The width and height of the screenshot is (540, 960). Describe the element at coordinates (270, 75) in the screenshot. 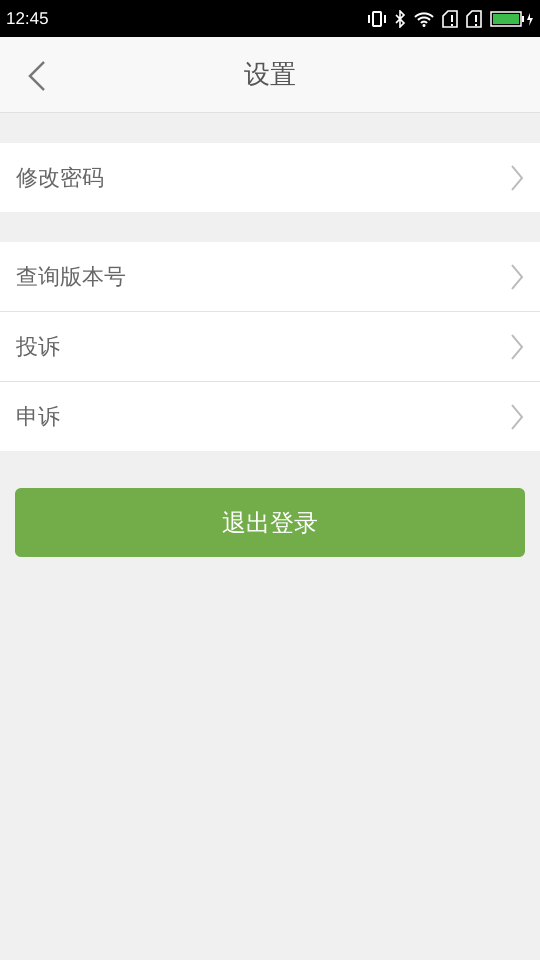

I see `page-title: 设置` at that location.